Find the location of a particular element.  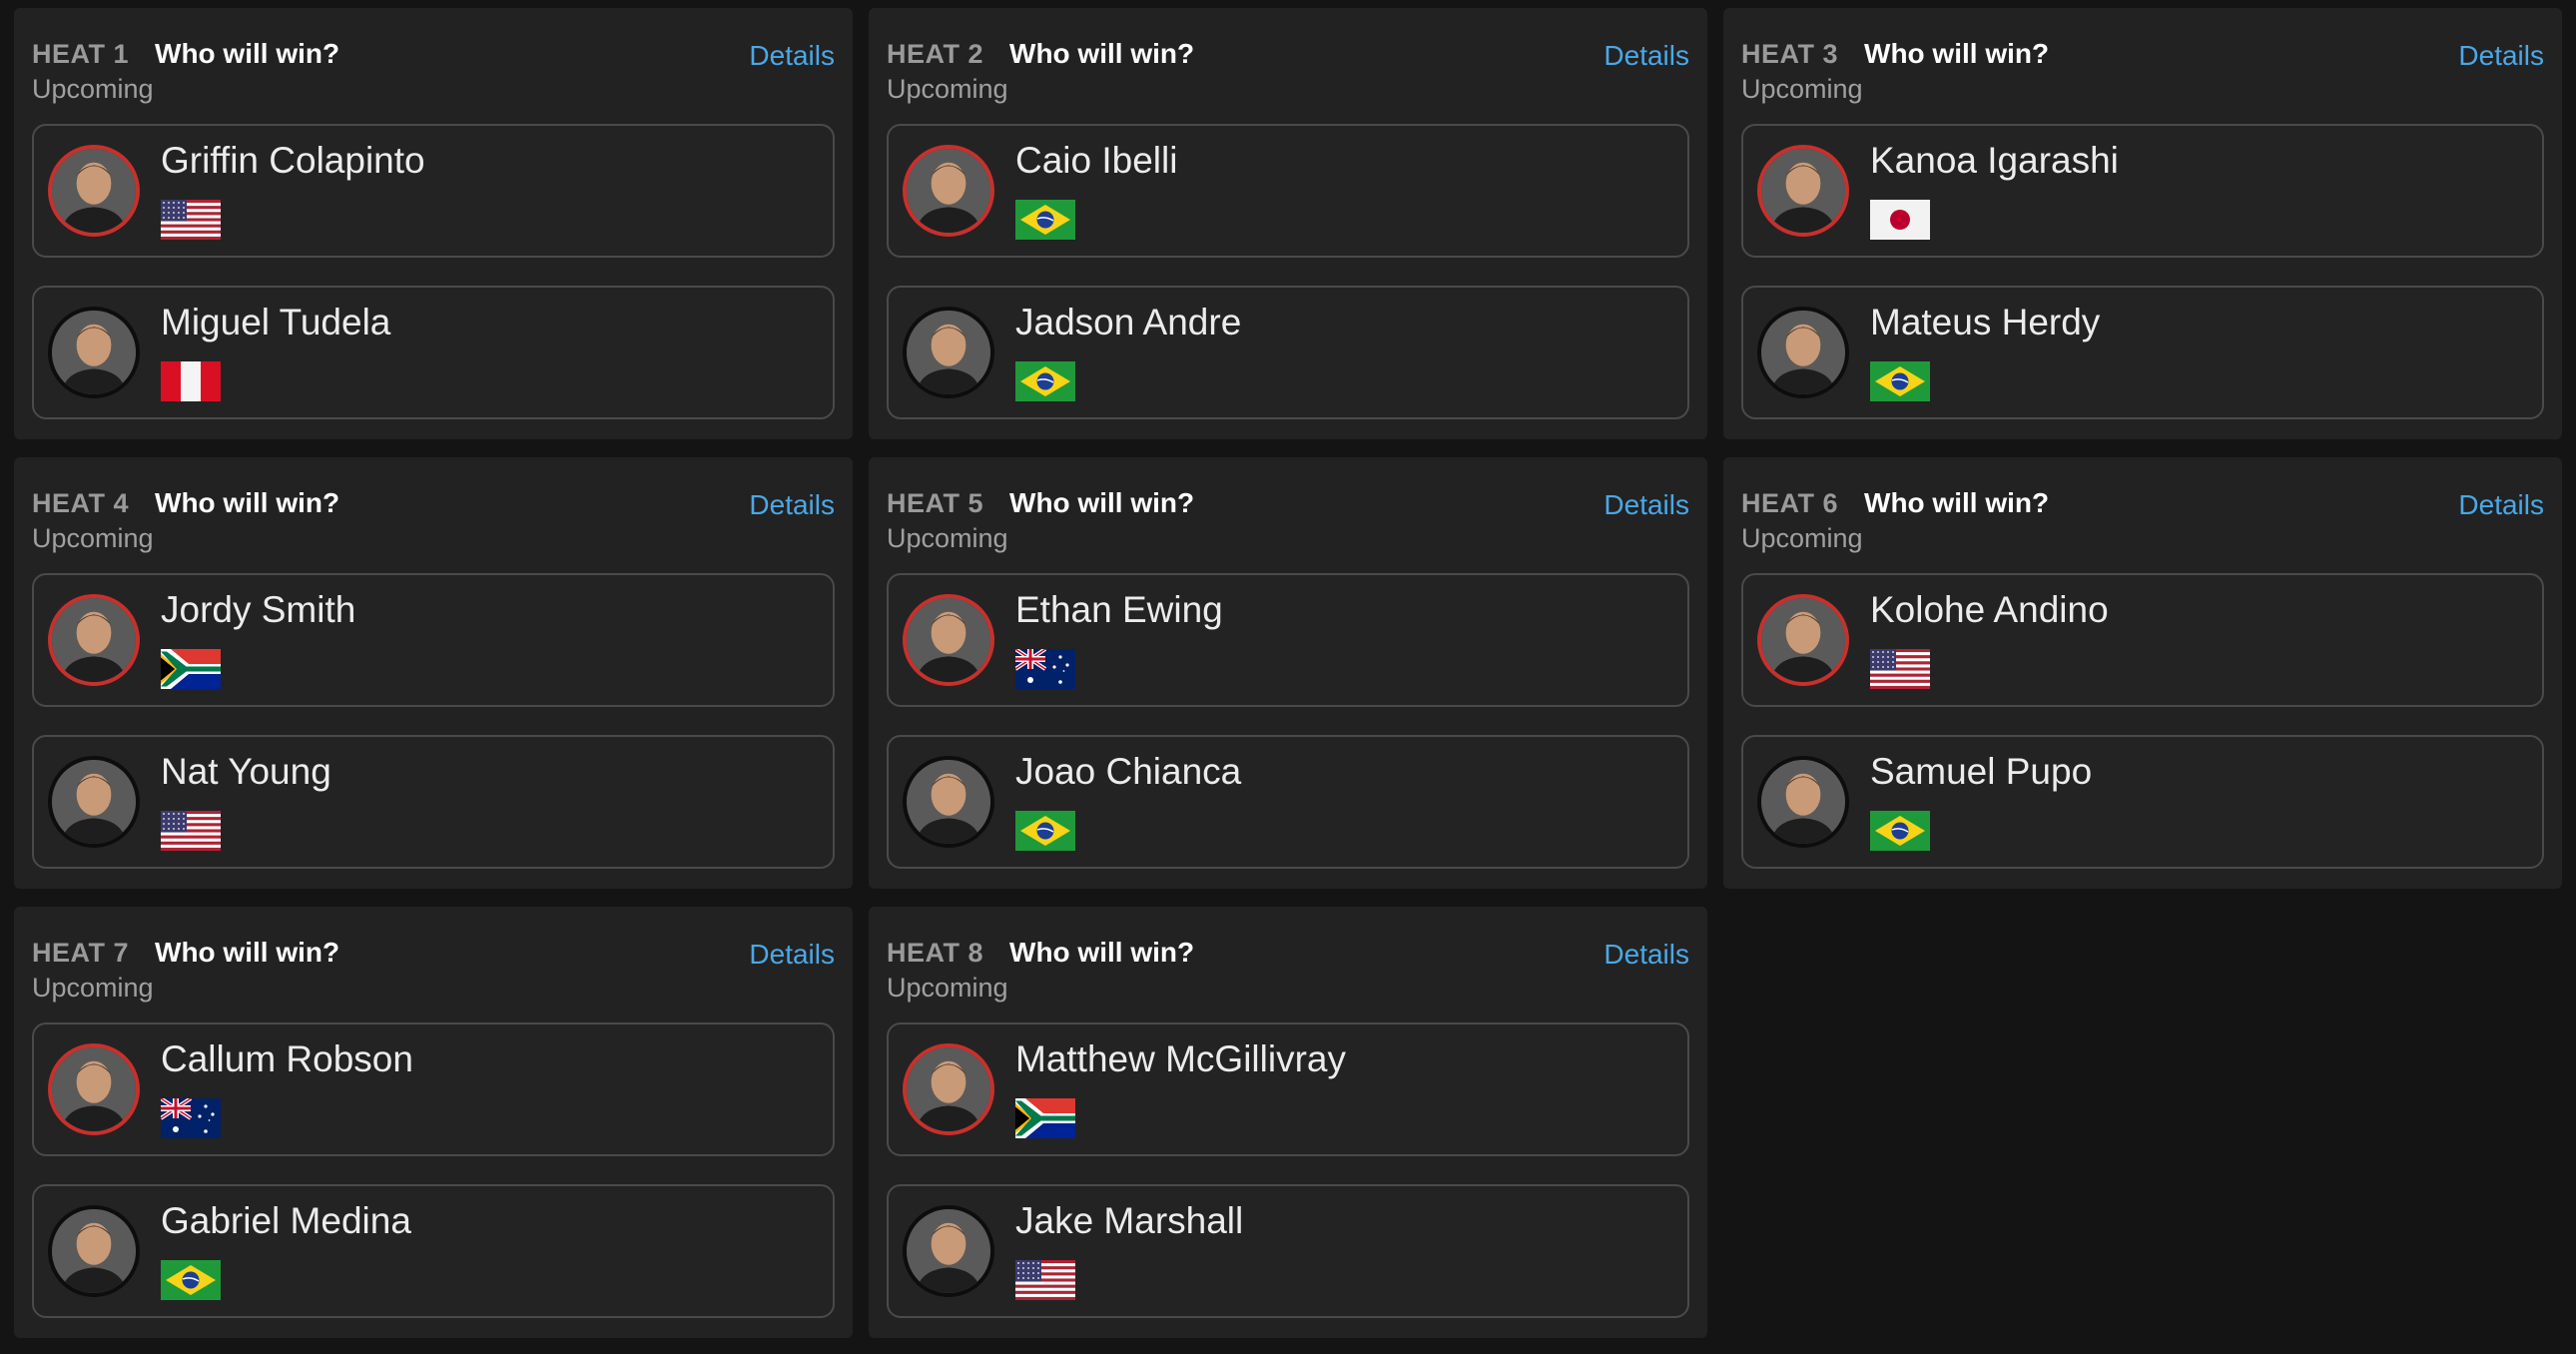

heat-header: HEAT 7 Who will win? Details is located at coordinates (433, 954).